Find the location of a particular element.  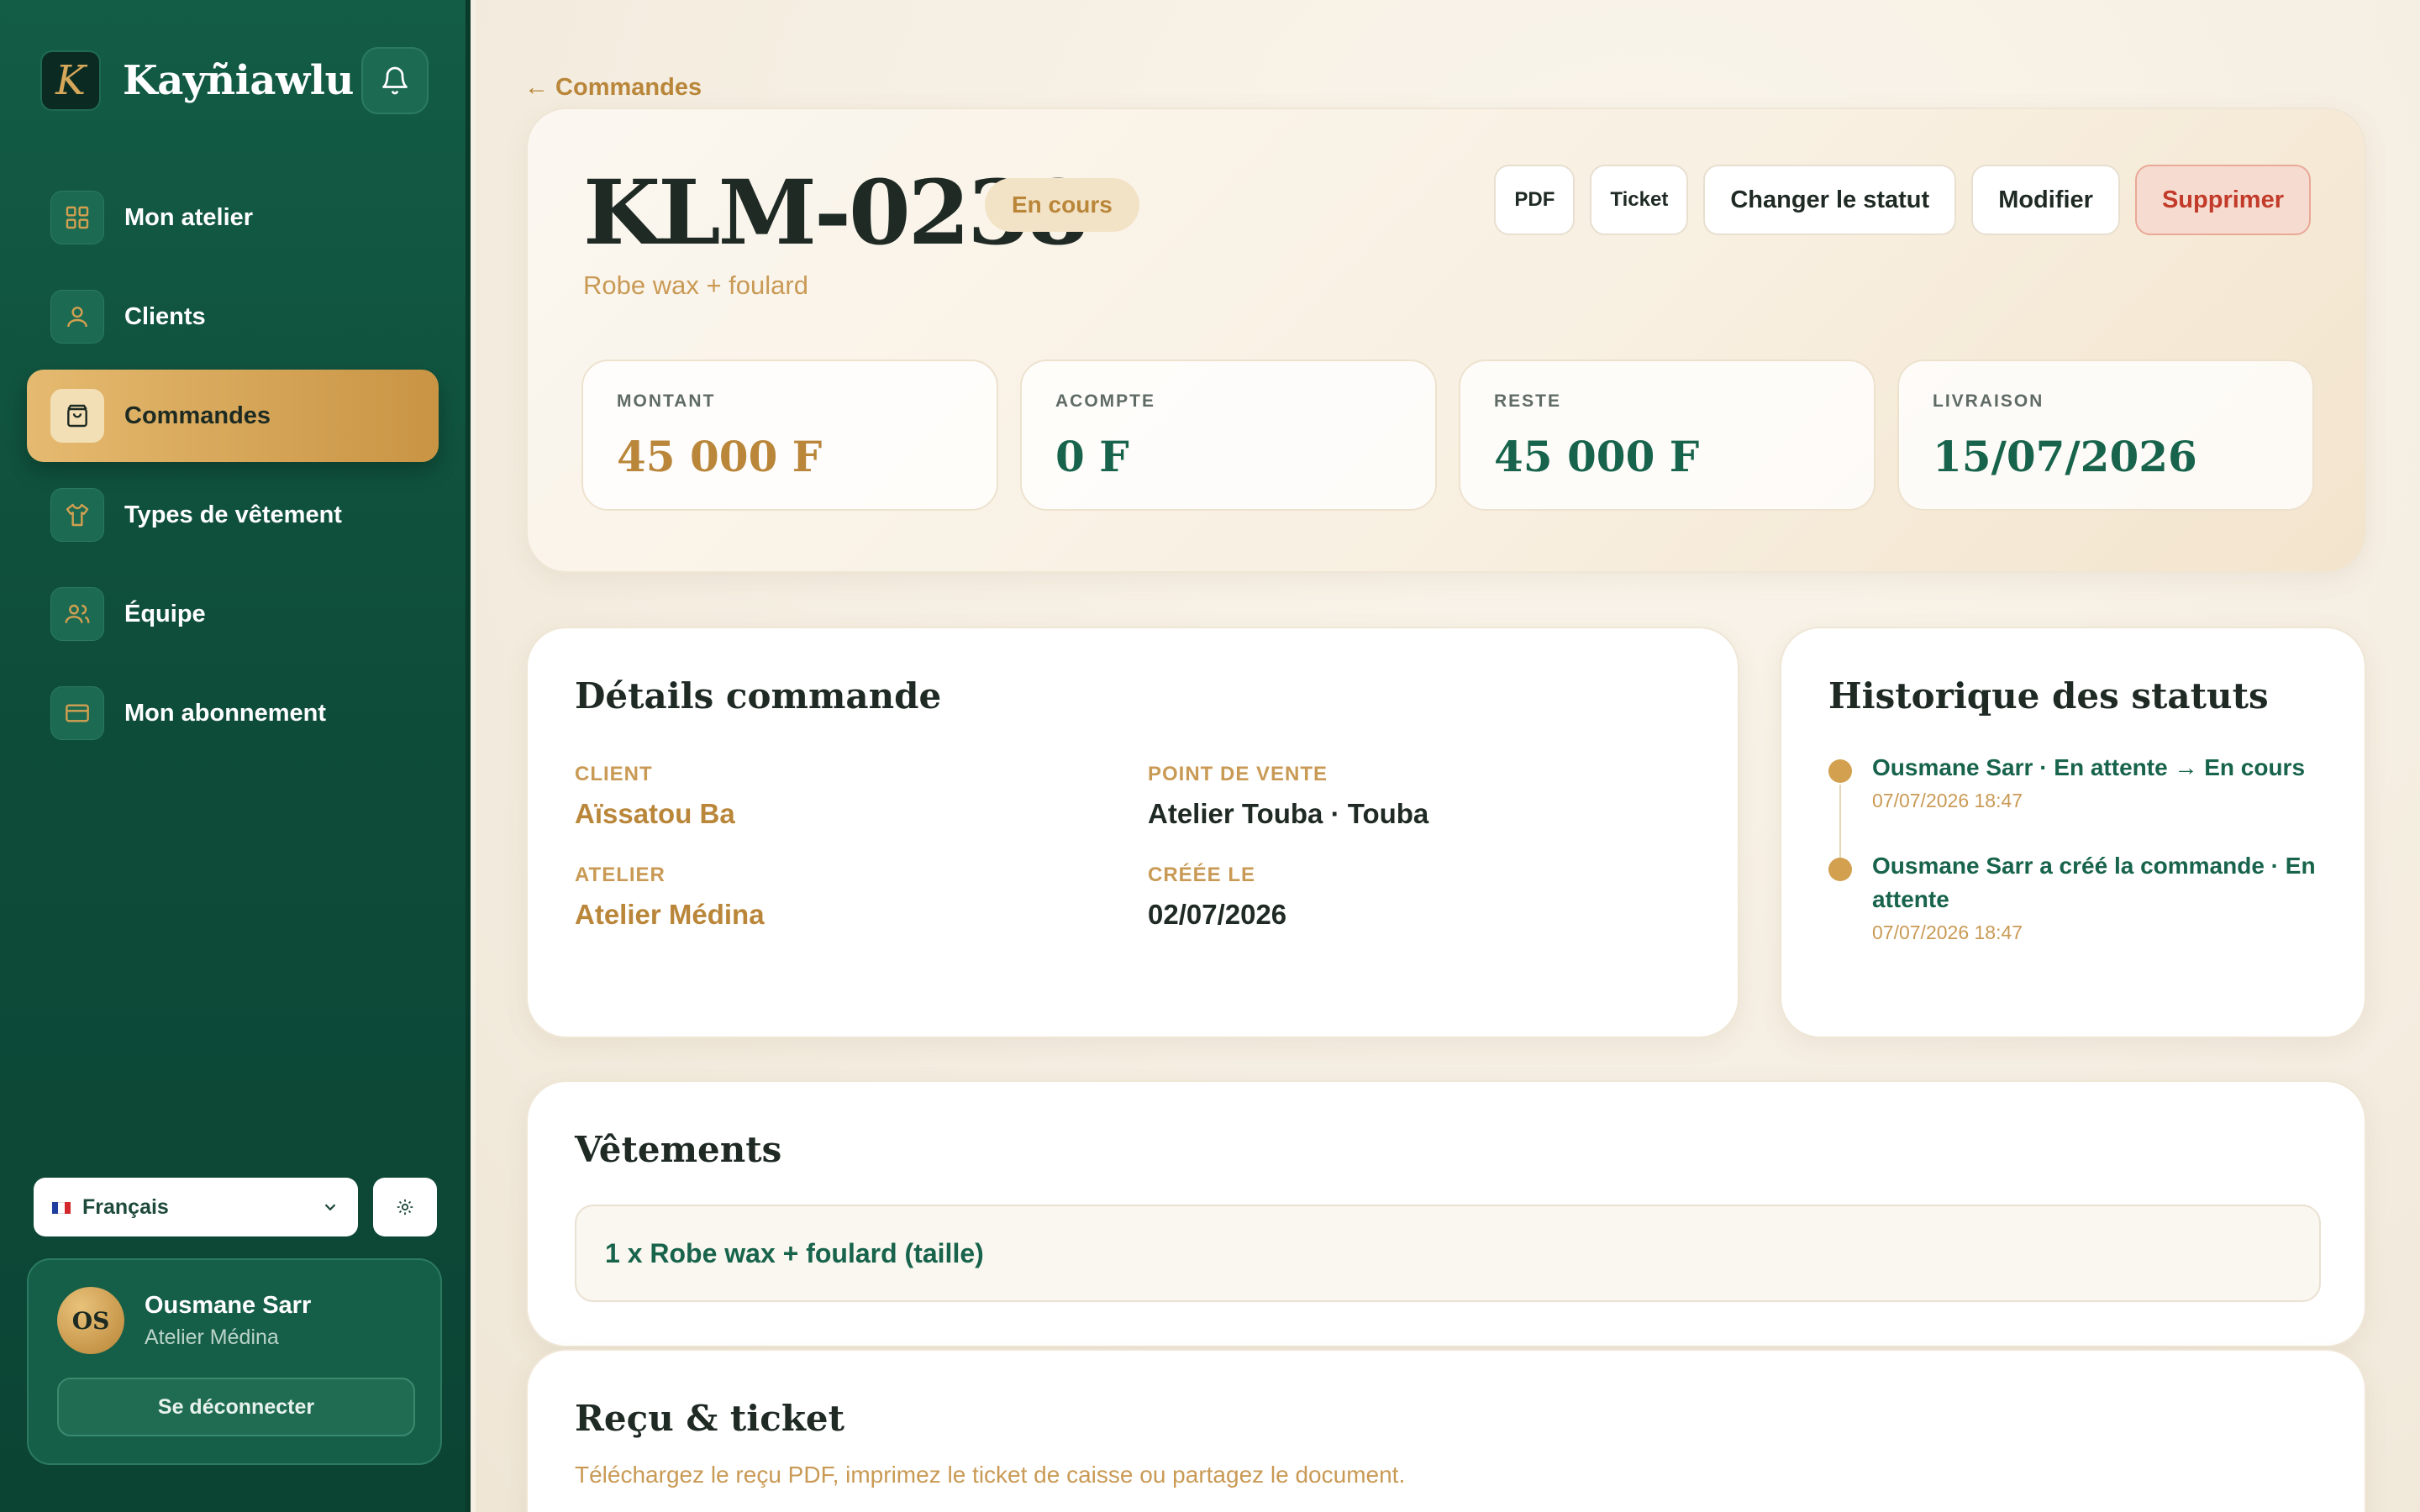

stat-reste: RESTE 45 000 F is located at coordinates (1667, 435).